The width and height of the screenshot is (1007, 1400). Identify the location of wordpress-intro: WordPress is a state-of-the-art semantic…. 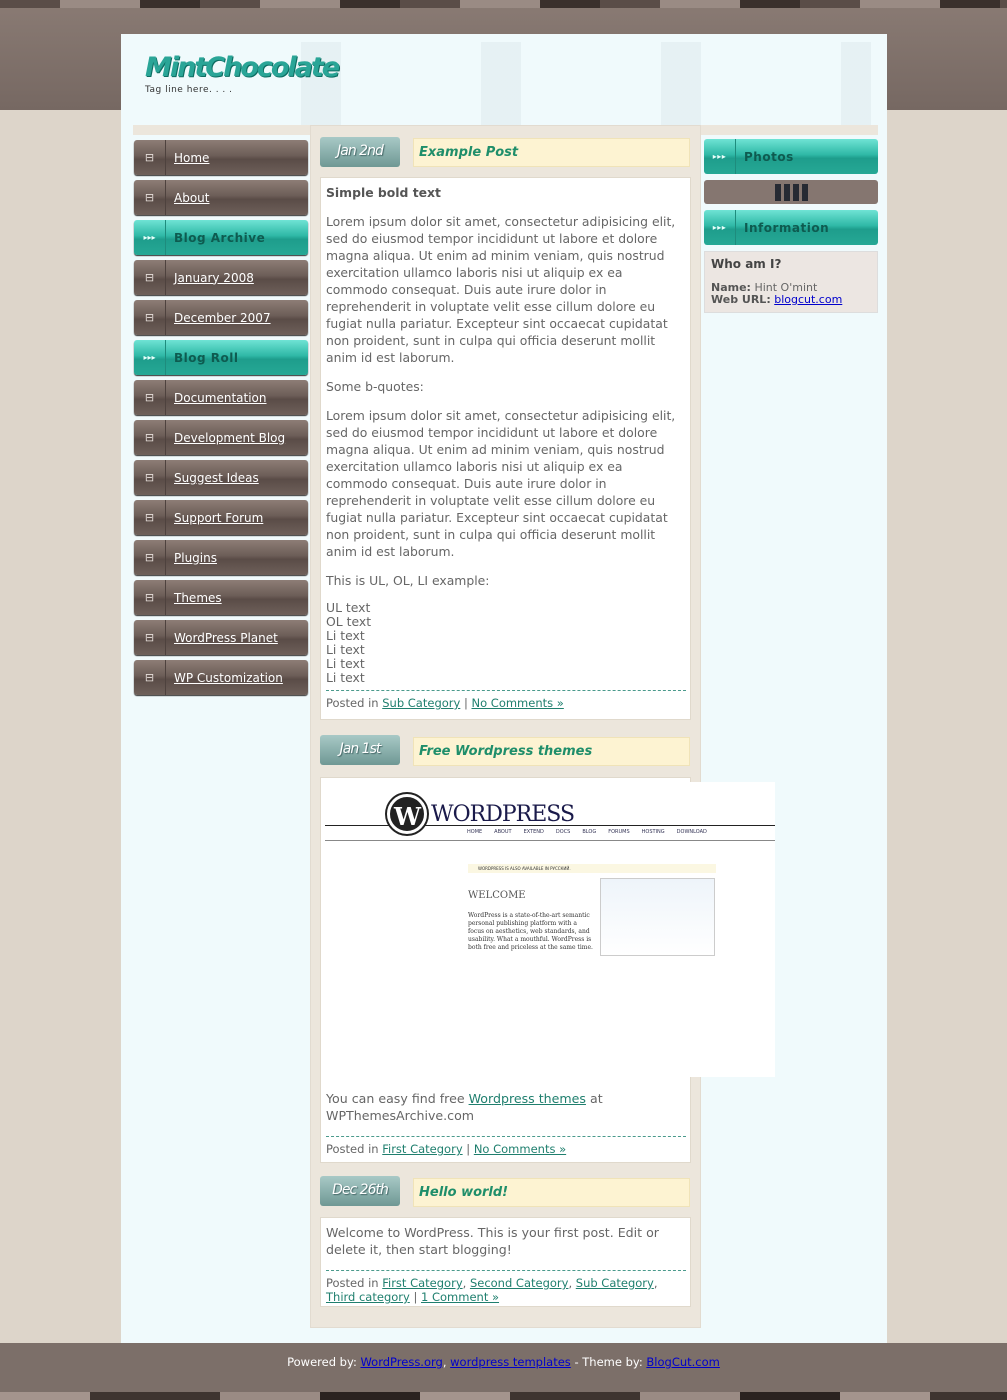
(530, 931).